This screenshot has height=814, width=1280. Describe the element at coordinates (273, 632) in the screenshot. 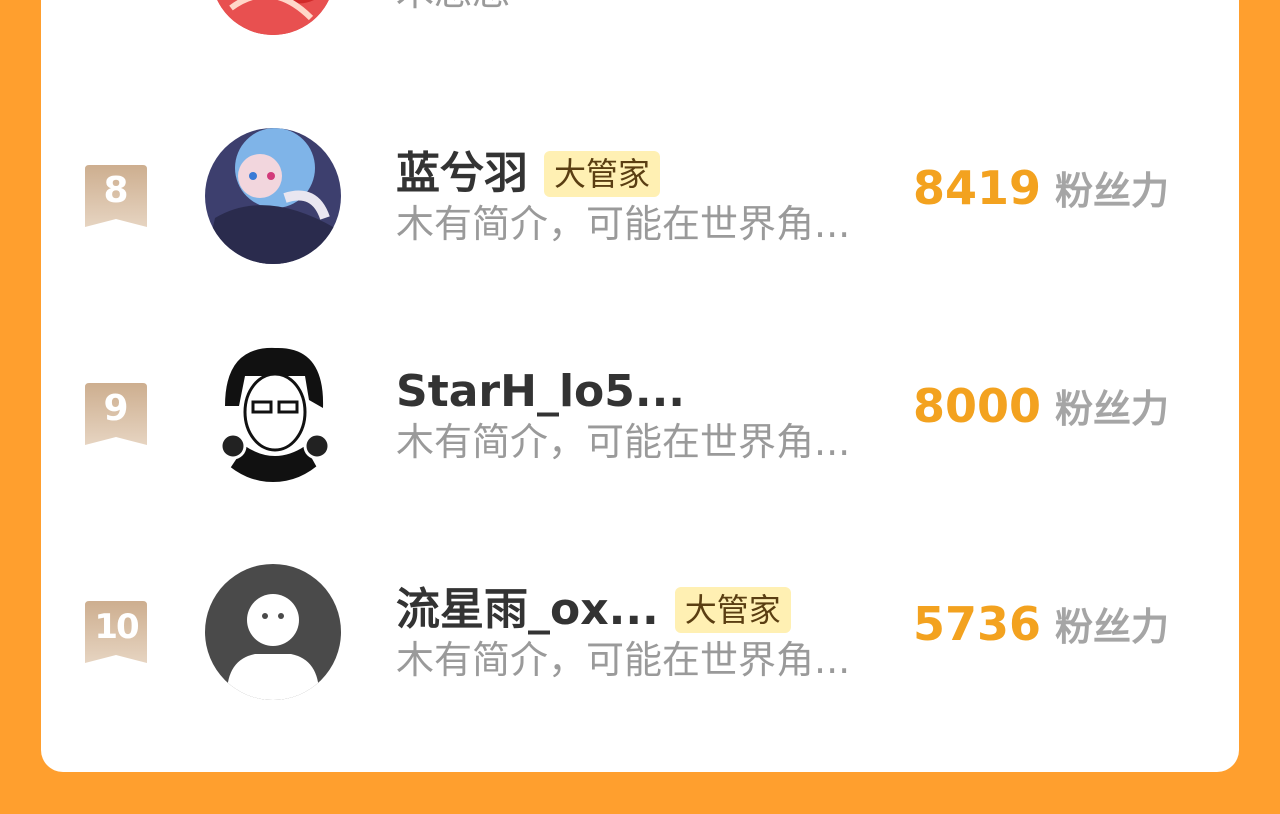

I see `default-avatar-icon` at that location.